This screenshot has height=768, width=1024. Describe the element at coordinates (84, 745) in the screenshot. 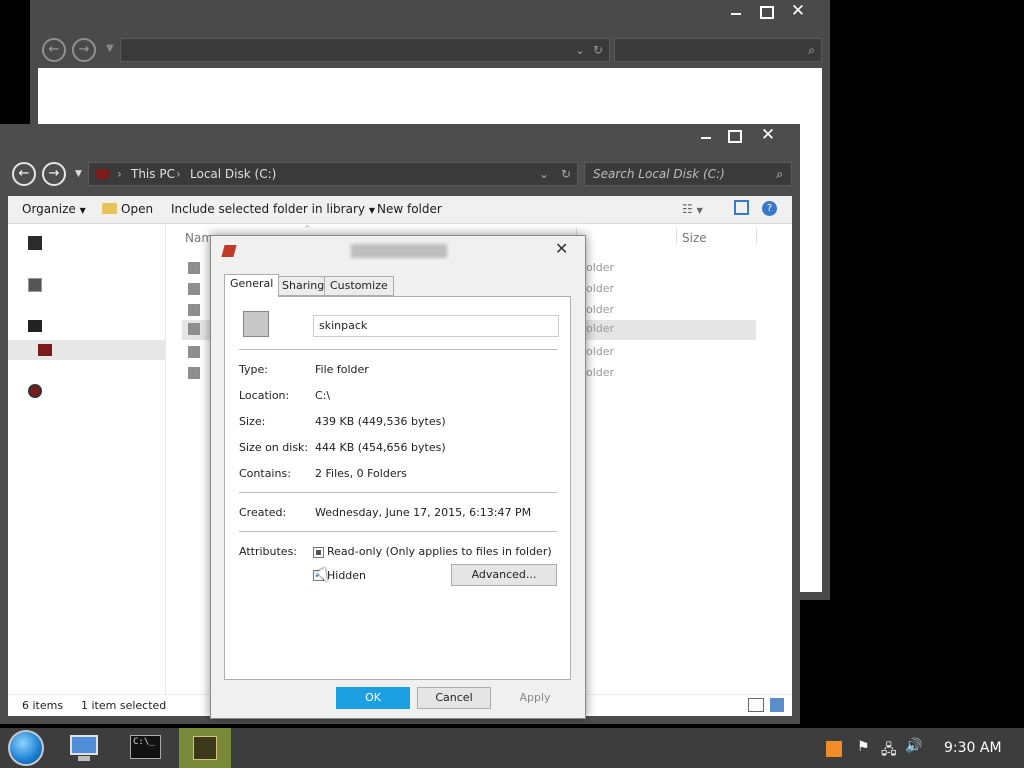

I see `computer-icon` at that location.